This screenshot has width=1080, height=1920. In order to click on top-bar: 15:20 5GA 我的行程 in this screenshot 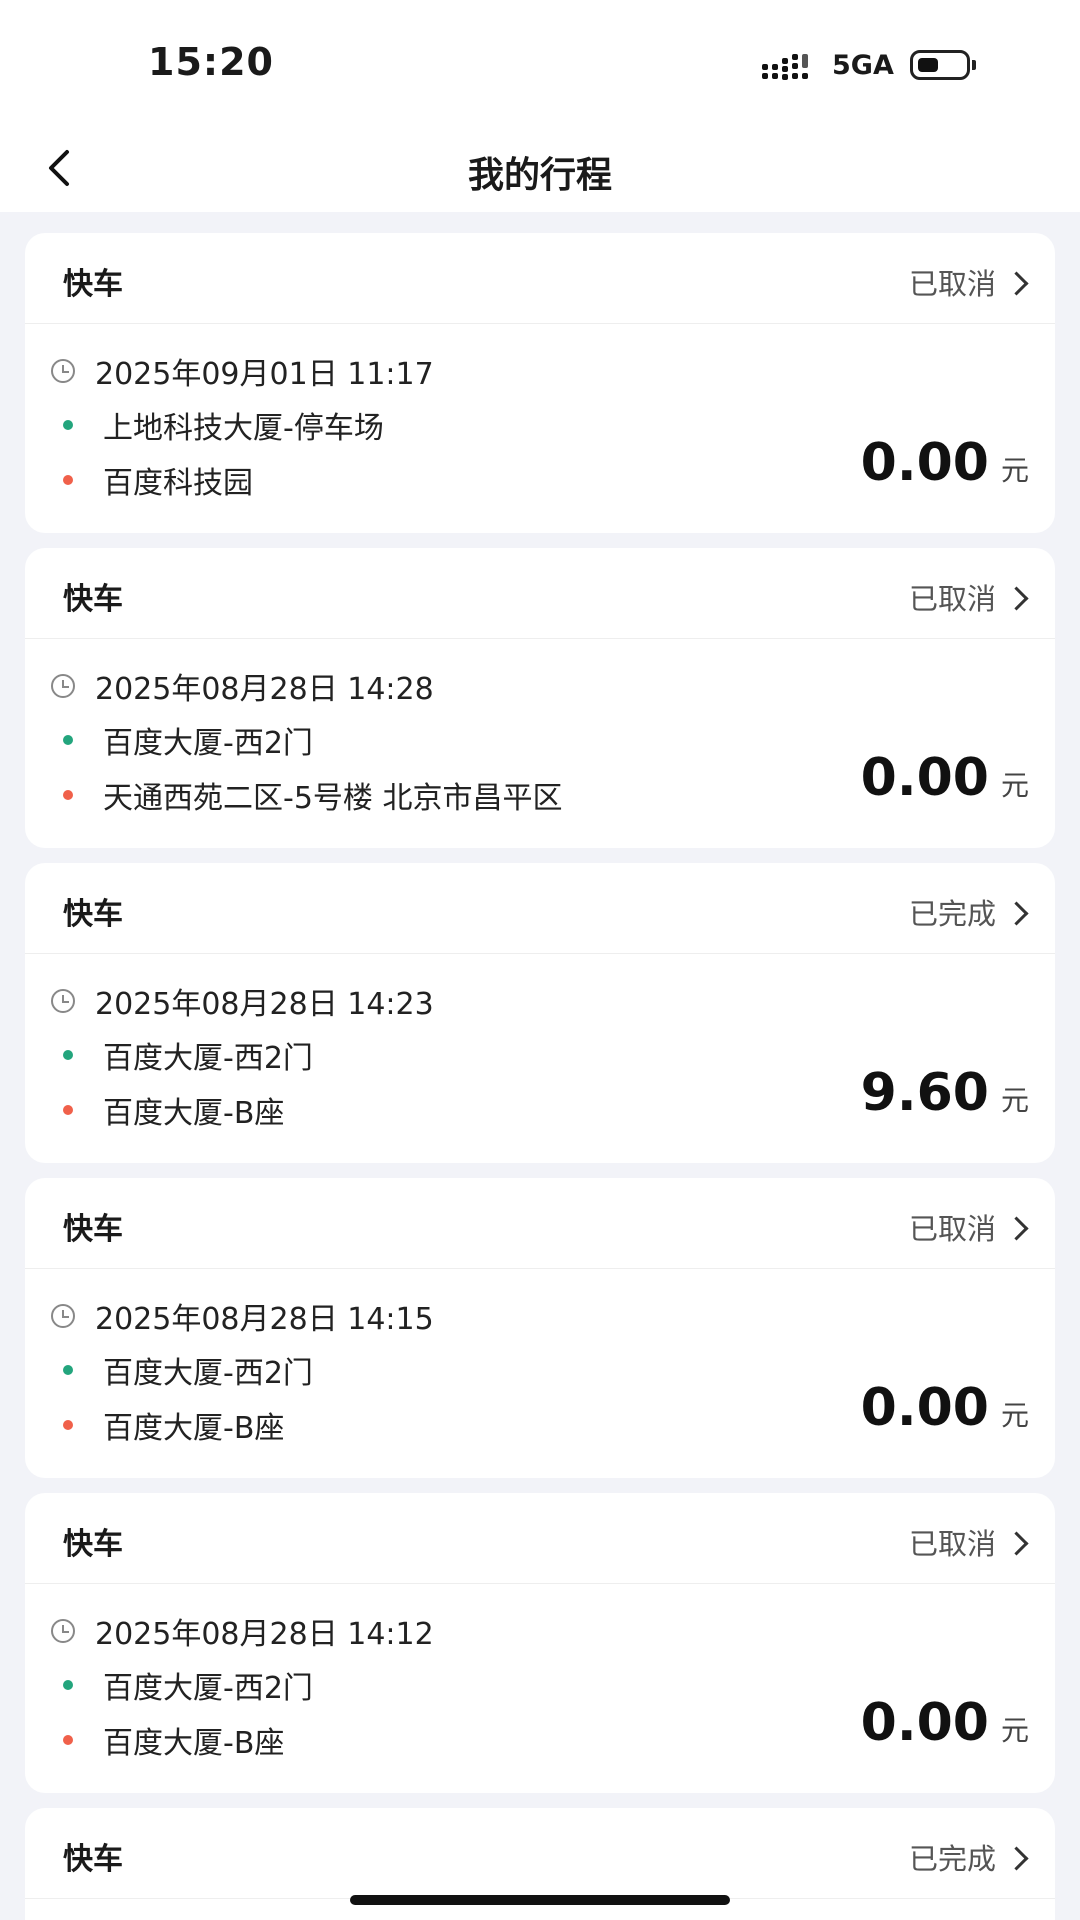, I will do `click(540, 106)`.